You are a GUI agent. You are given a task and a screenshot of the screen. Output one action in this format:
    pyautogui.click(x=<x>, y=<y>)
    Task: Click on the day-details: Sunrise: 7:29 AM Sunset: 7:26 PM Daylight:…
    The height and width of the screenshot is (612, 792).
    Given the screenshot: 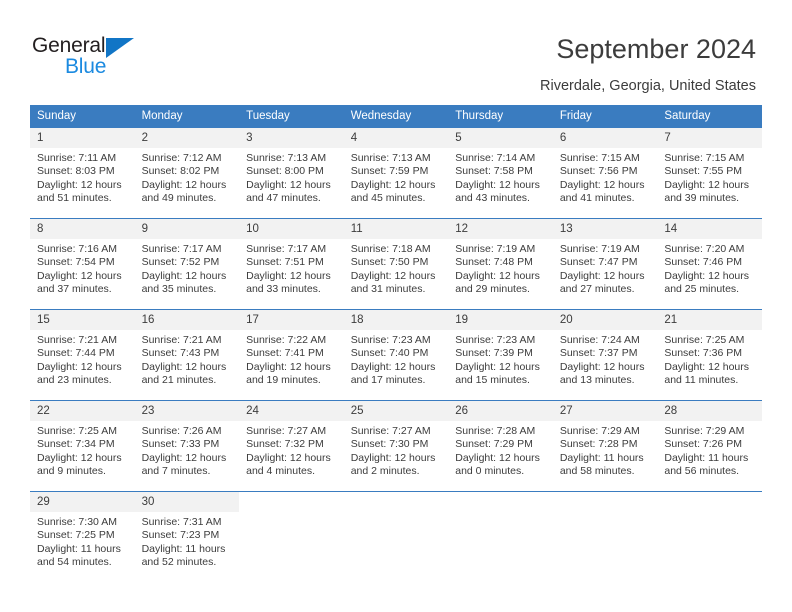 What is the action you would take?
    pyautogui.click(x=709, y=450)
    